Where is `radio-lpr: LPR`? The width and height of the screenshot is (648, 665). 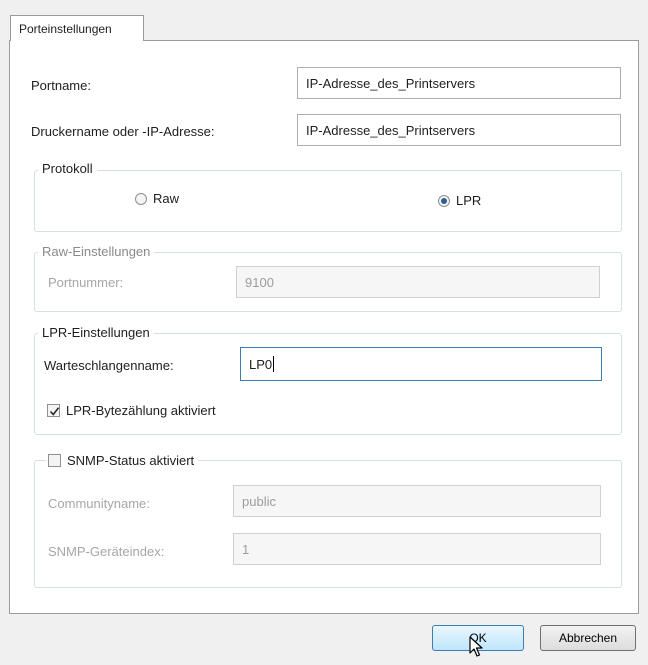
radio-lpr: LPR is located at coordinates (459, 200).